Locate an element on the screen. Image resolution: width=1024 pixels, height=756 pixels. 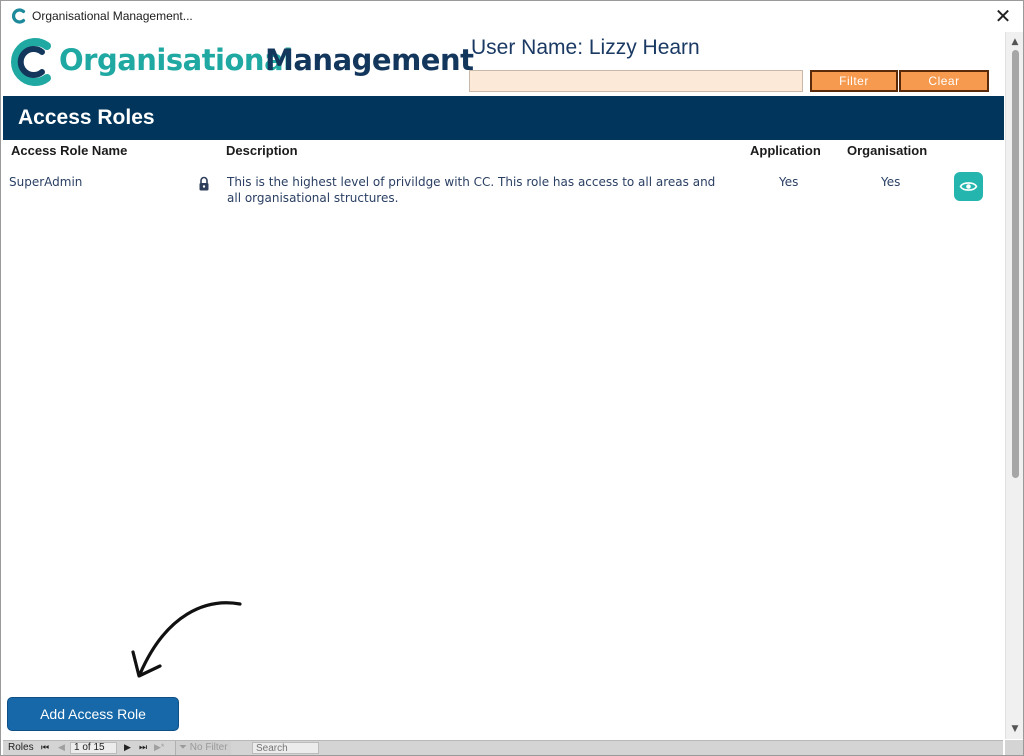
filter-input is located at coordinates (636, 81).